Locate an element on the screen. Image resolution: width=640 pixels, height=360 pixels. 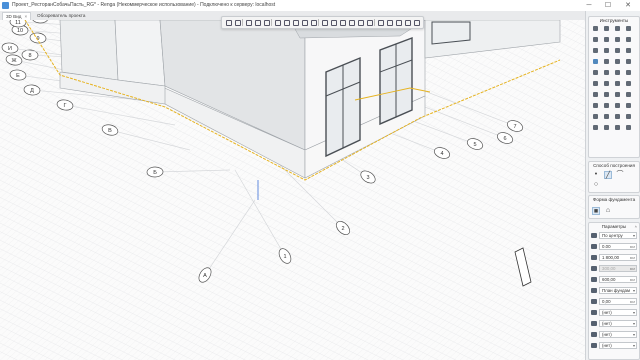
route-tool-icon is located at coordinates (606, 116).